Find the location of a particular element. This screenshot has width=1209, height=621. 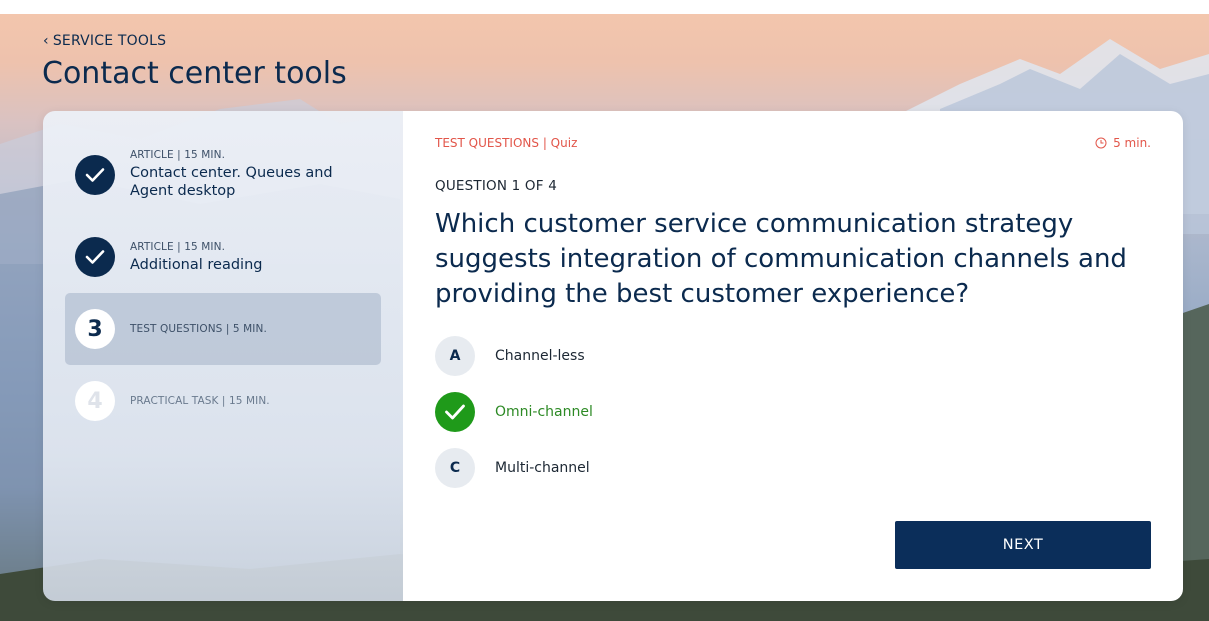

answer-option-b-selected: Omni-channel is located at coordinates (514, 412).